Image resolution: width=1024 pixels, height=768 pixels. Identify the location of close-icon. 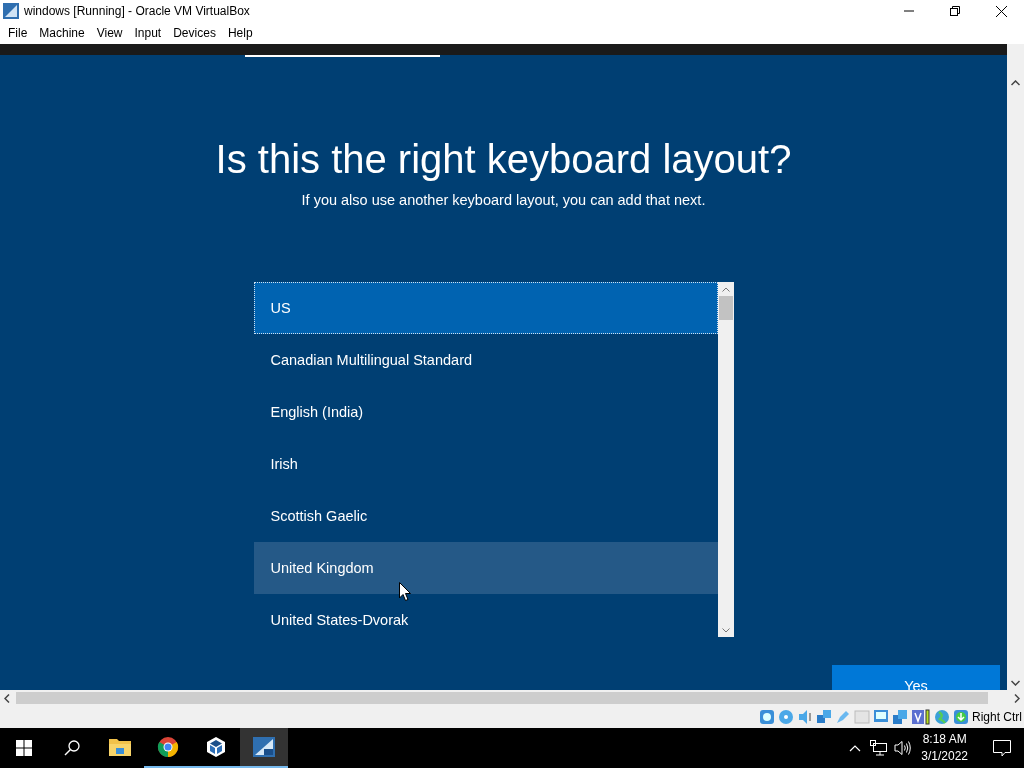
(1001, 11).